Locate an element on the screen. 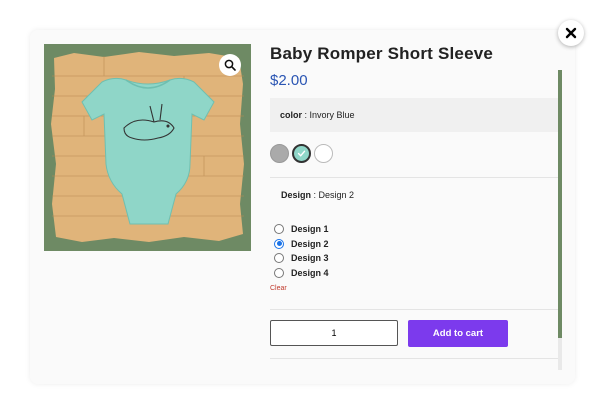 This screenshot has height=400, width=600. clear-selection-link: Clear is located at coordinates (278, 288).